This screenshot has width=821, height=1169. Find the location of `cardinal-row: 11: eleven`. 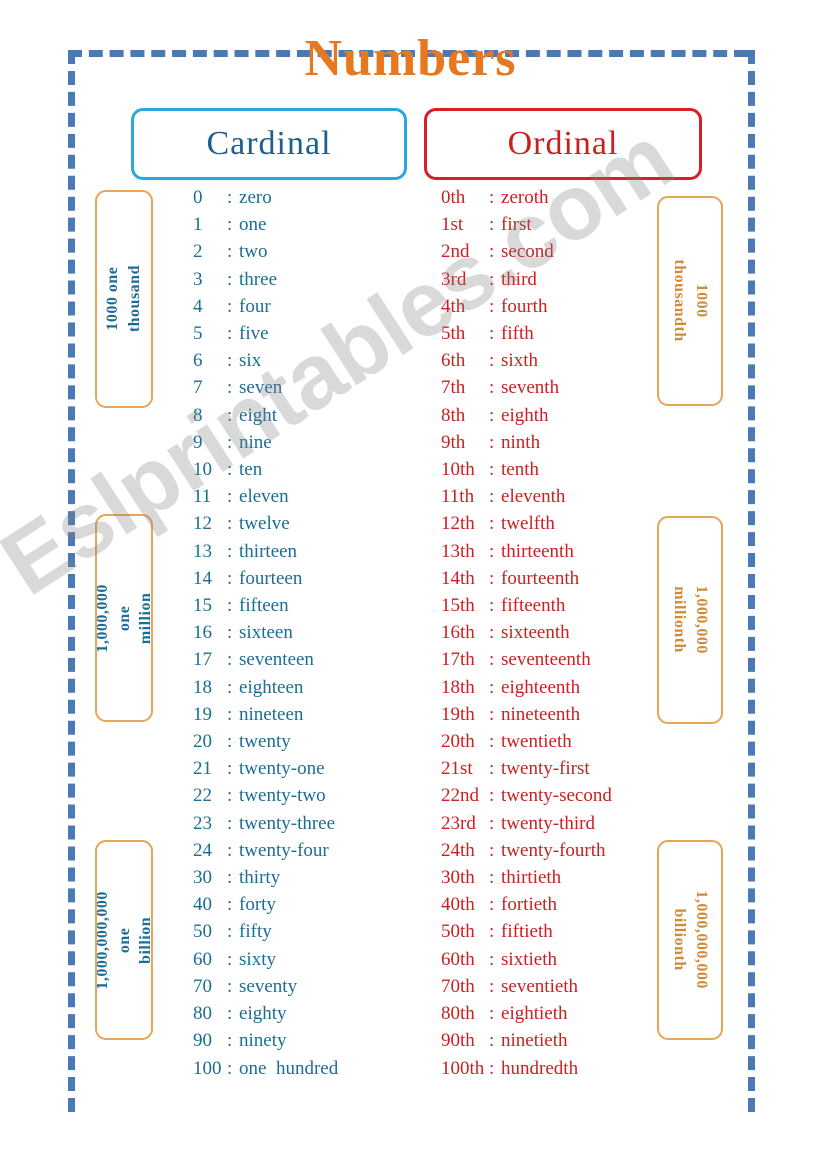

cardinal-row: 11: eleven is located at coordinates (308, 496).